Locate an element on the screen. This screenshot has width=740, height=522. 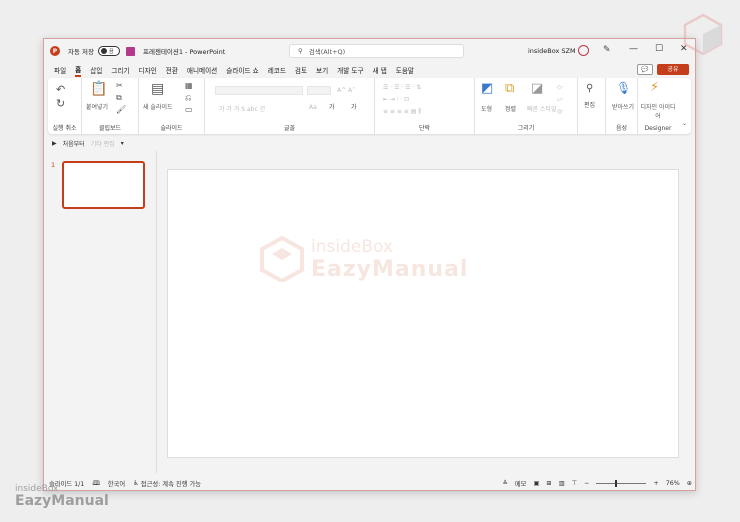
accessibility-icon: ♿ is located at coordinates (136, 483).